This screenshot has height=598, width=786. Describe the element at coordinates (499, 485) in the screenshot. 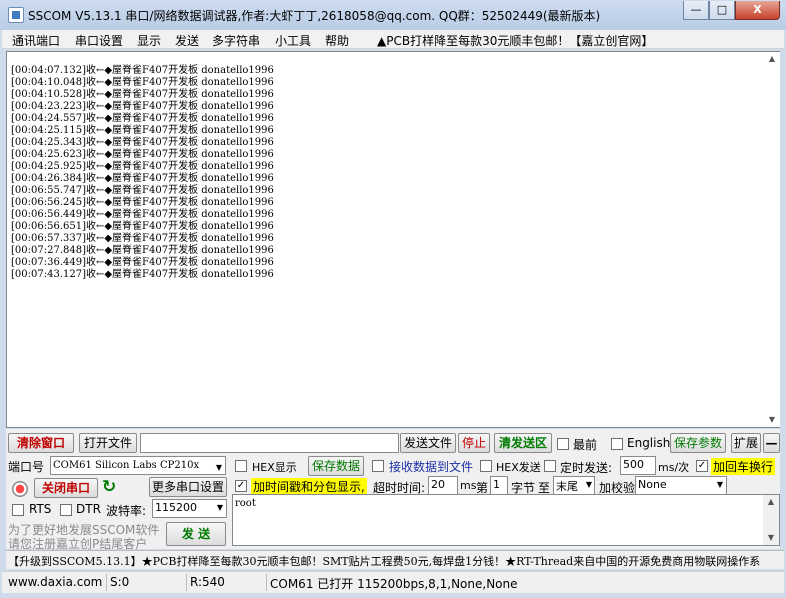

I see `byte-index-input: 1` at that location.